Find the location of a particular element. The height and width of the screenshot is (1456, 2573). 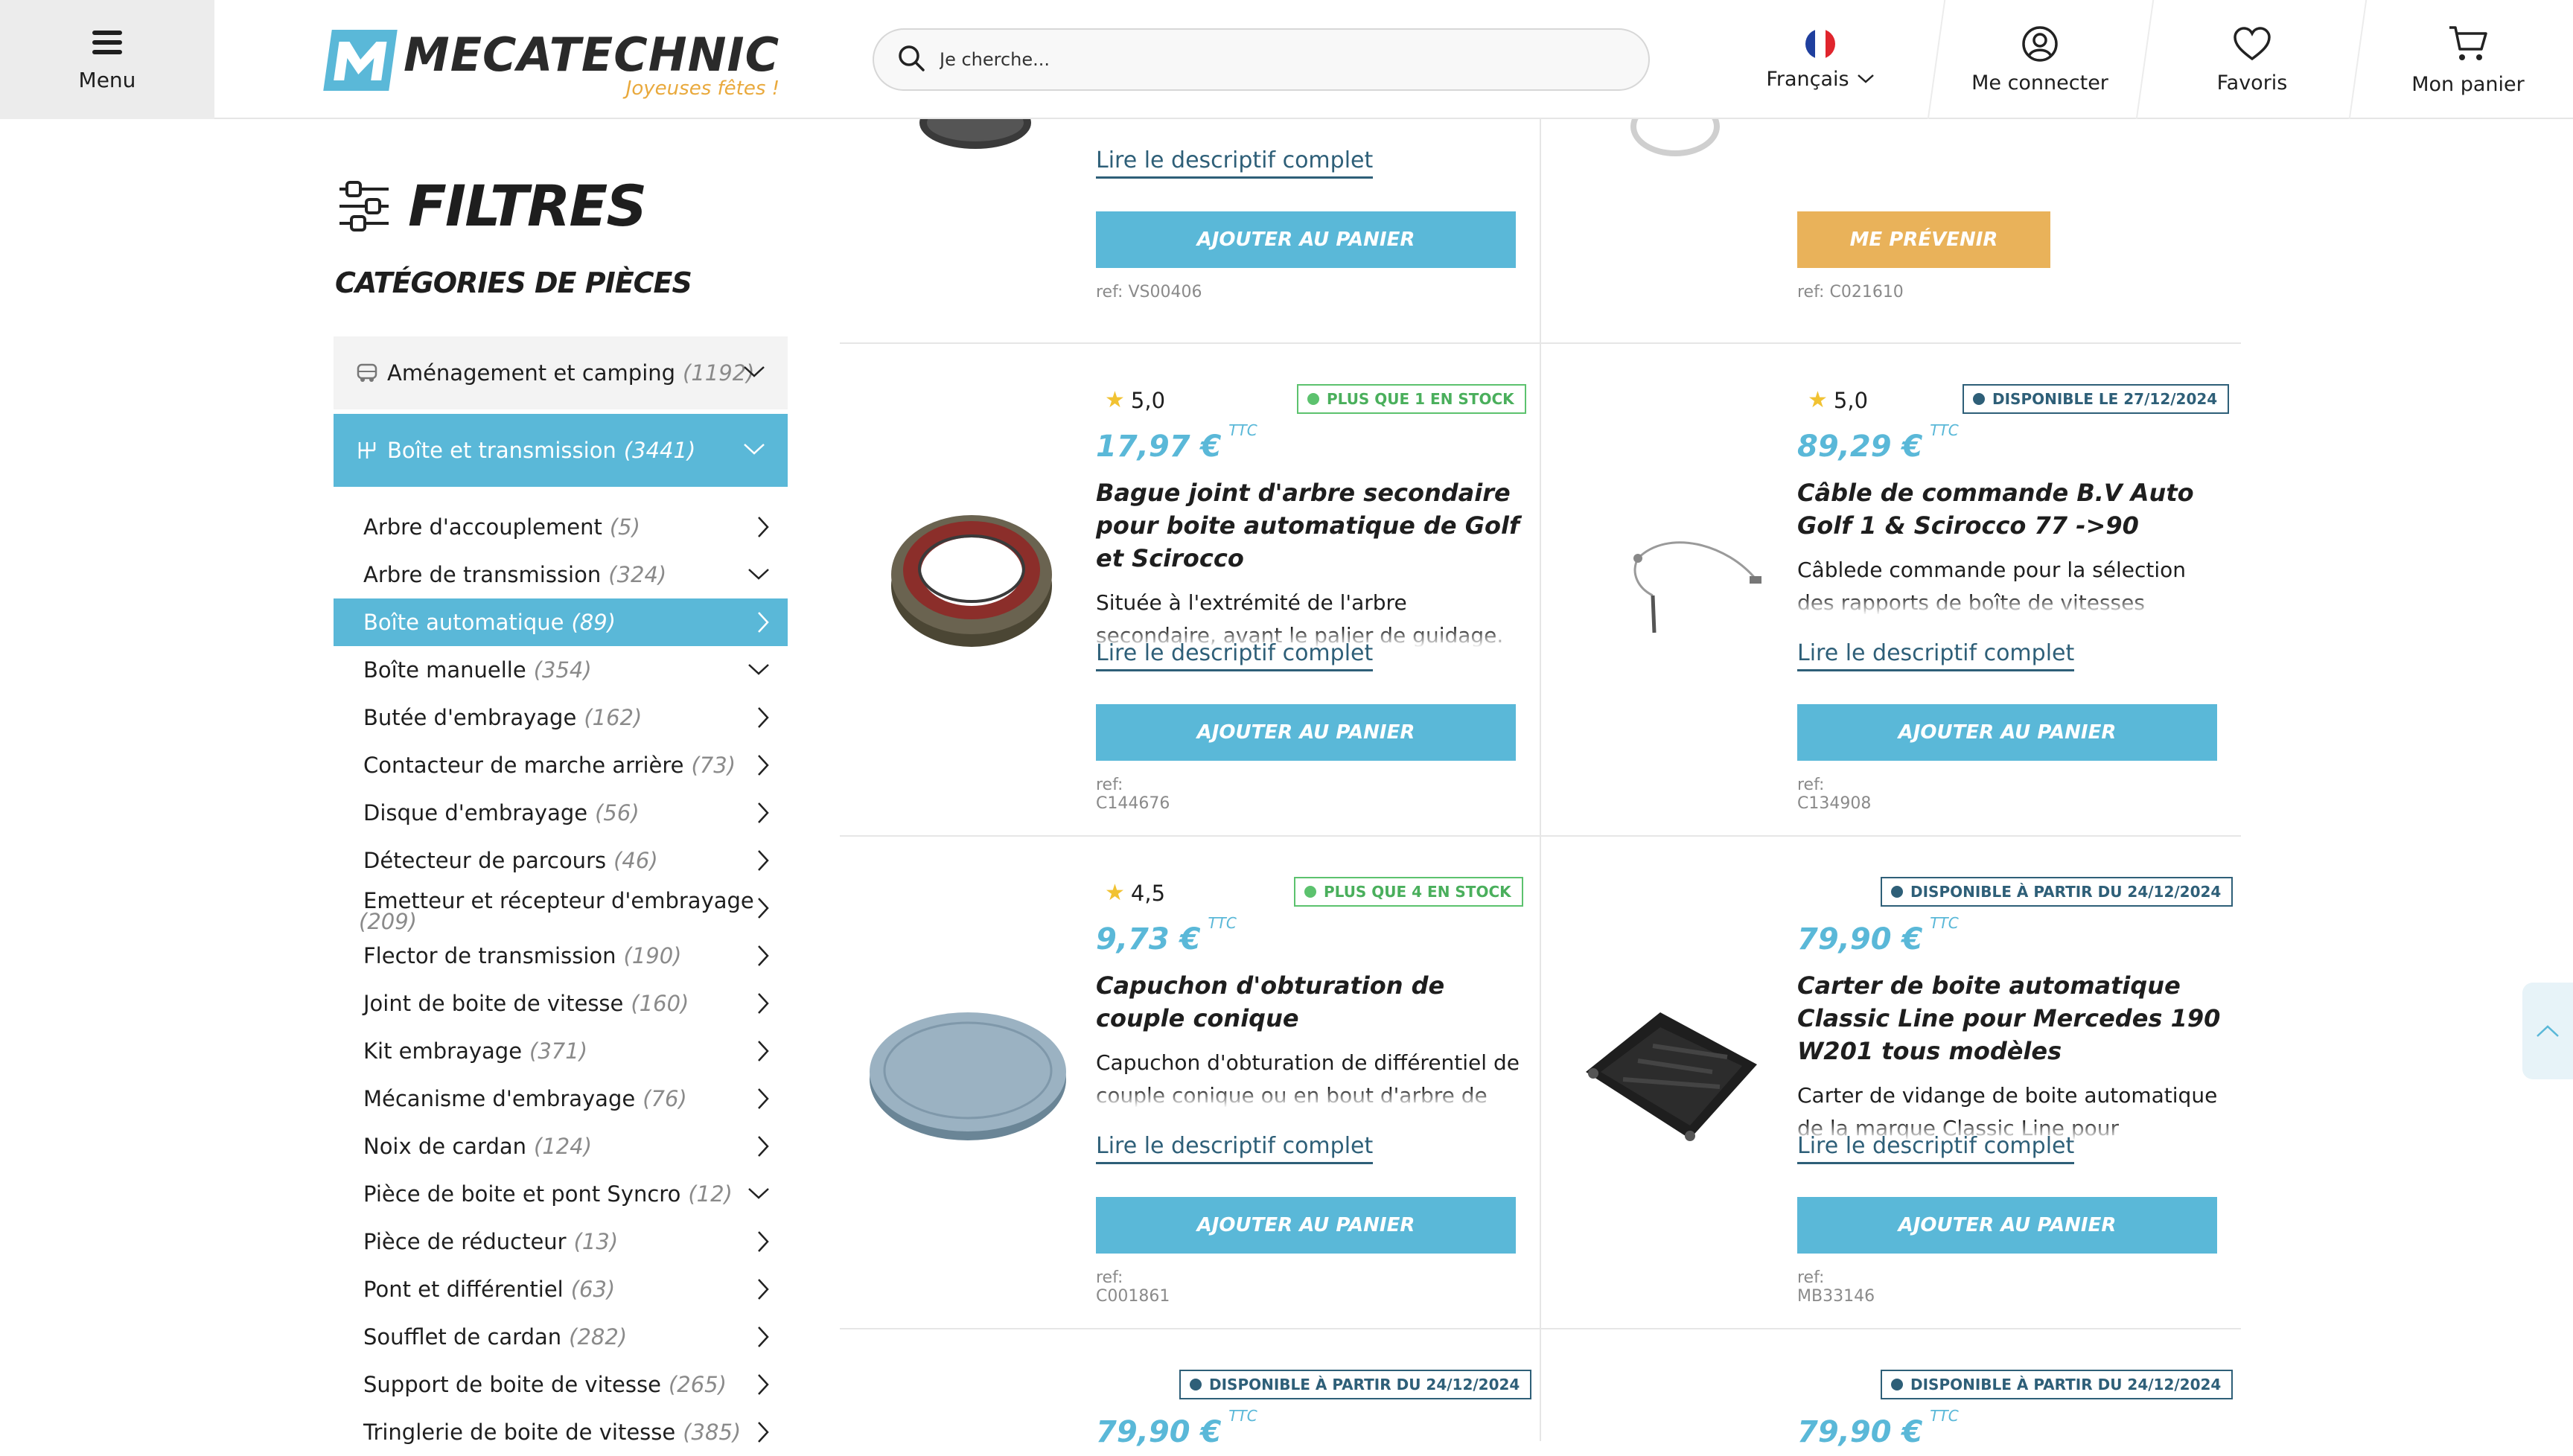

subcategory-item: Arbre d'accouplement (5) is located at coordinates (561, 527).